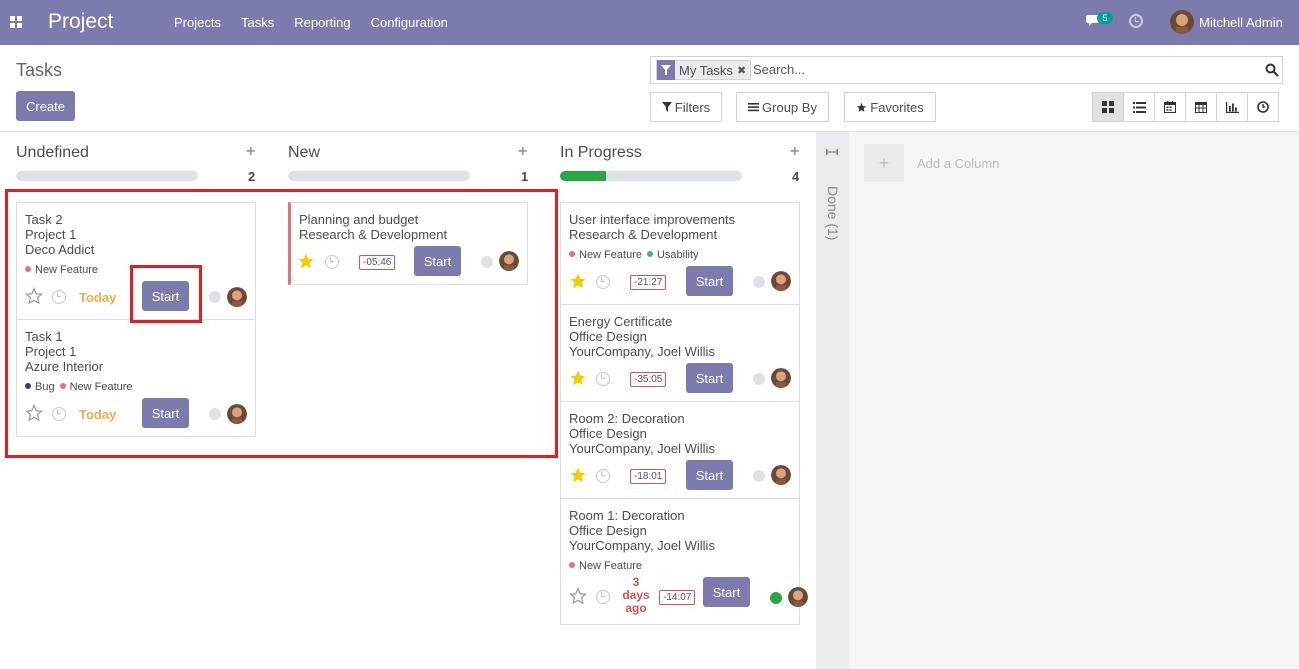 Image resolution: width=1299 pixels, height=669 pixels. I want to click on column-title: Undefined, so click(52, 153).